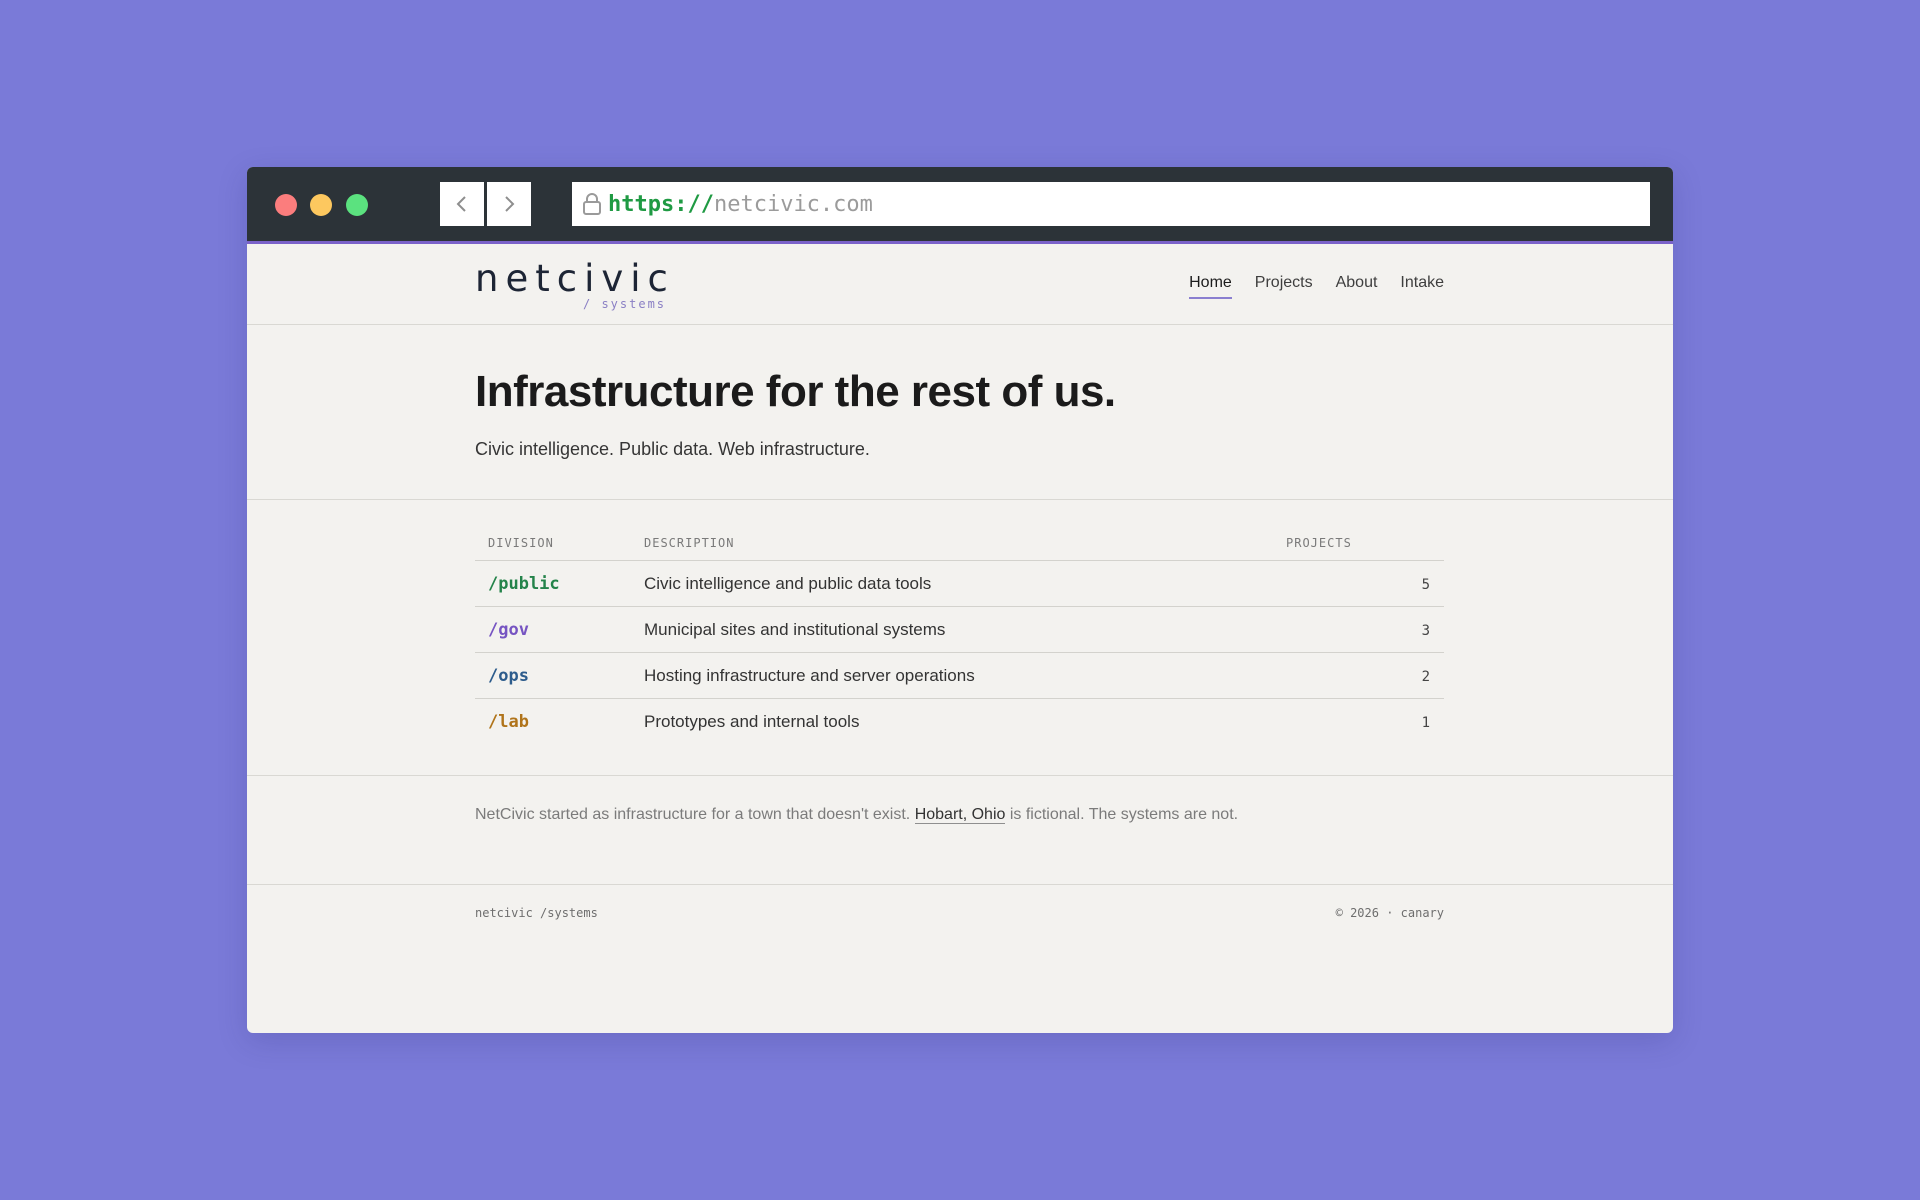  Describe the element at coordinates (1425, 676) in the screenshot. I see `division-project-count: 2` at that location.